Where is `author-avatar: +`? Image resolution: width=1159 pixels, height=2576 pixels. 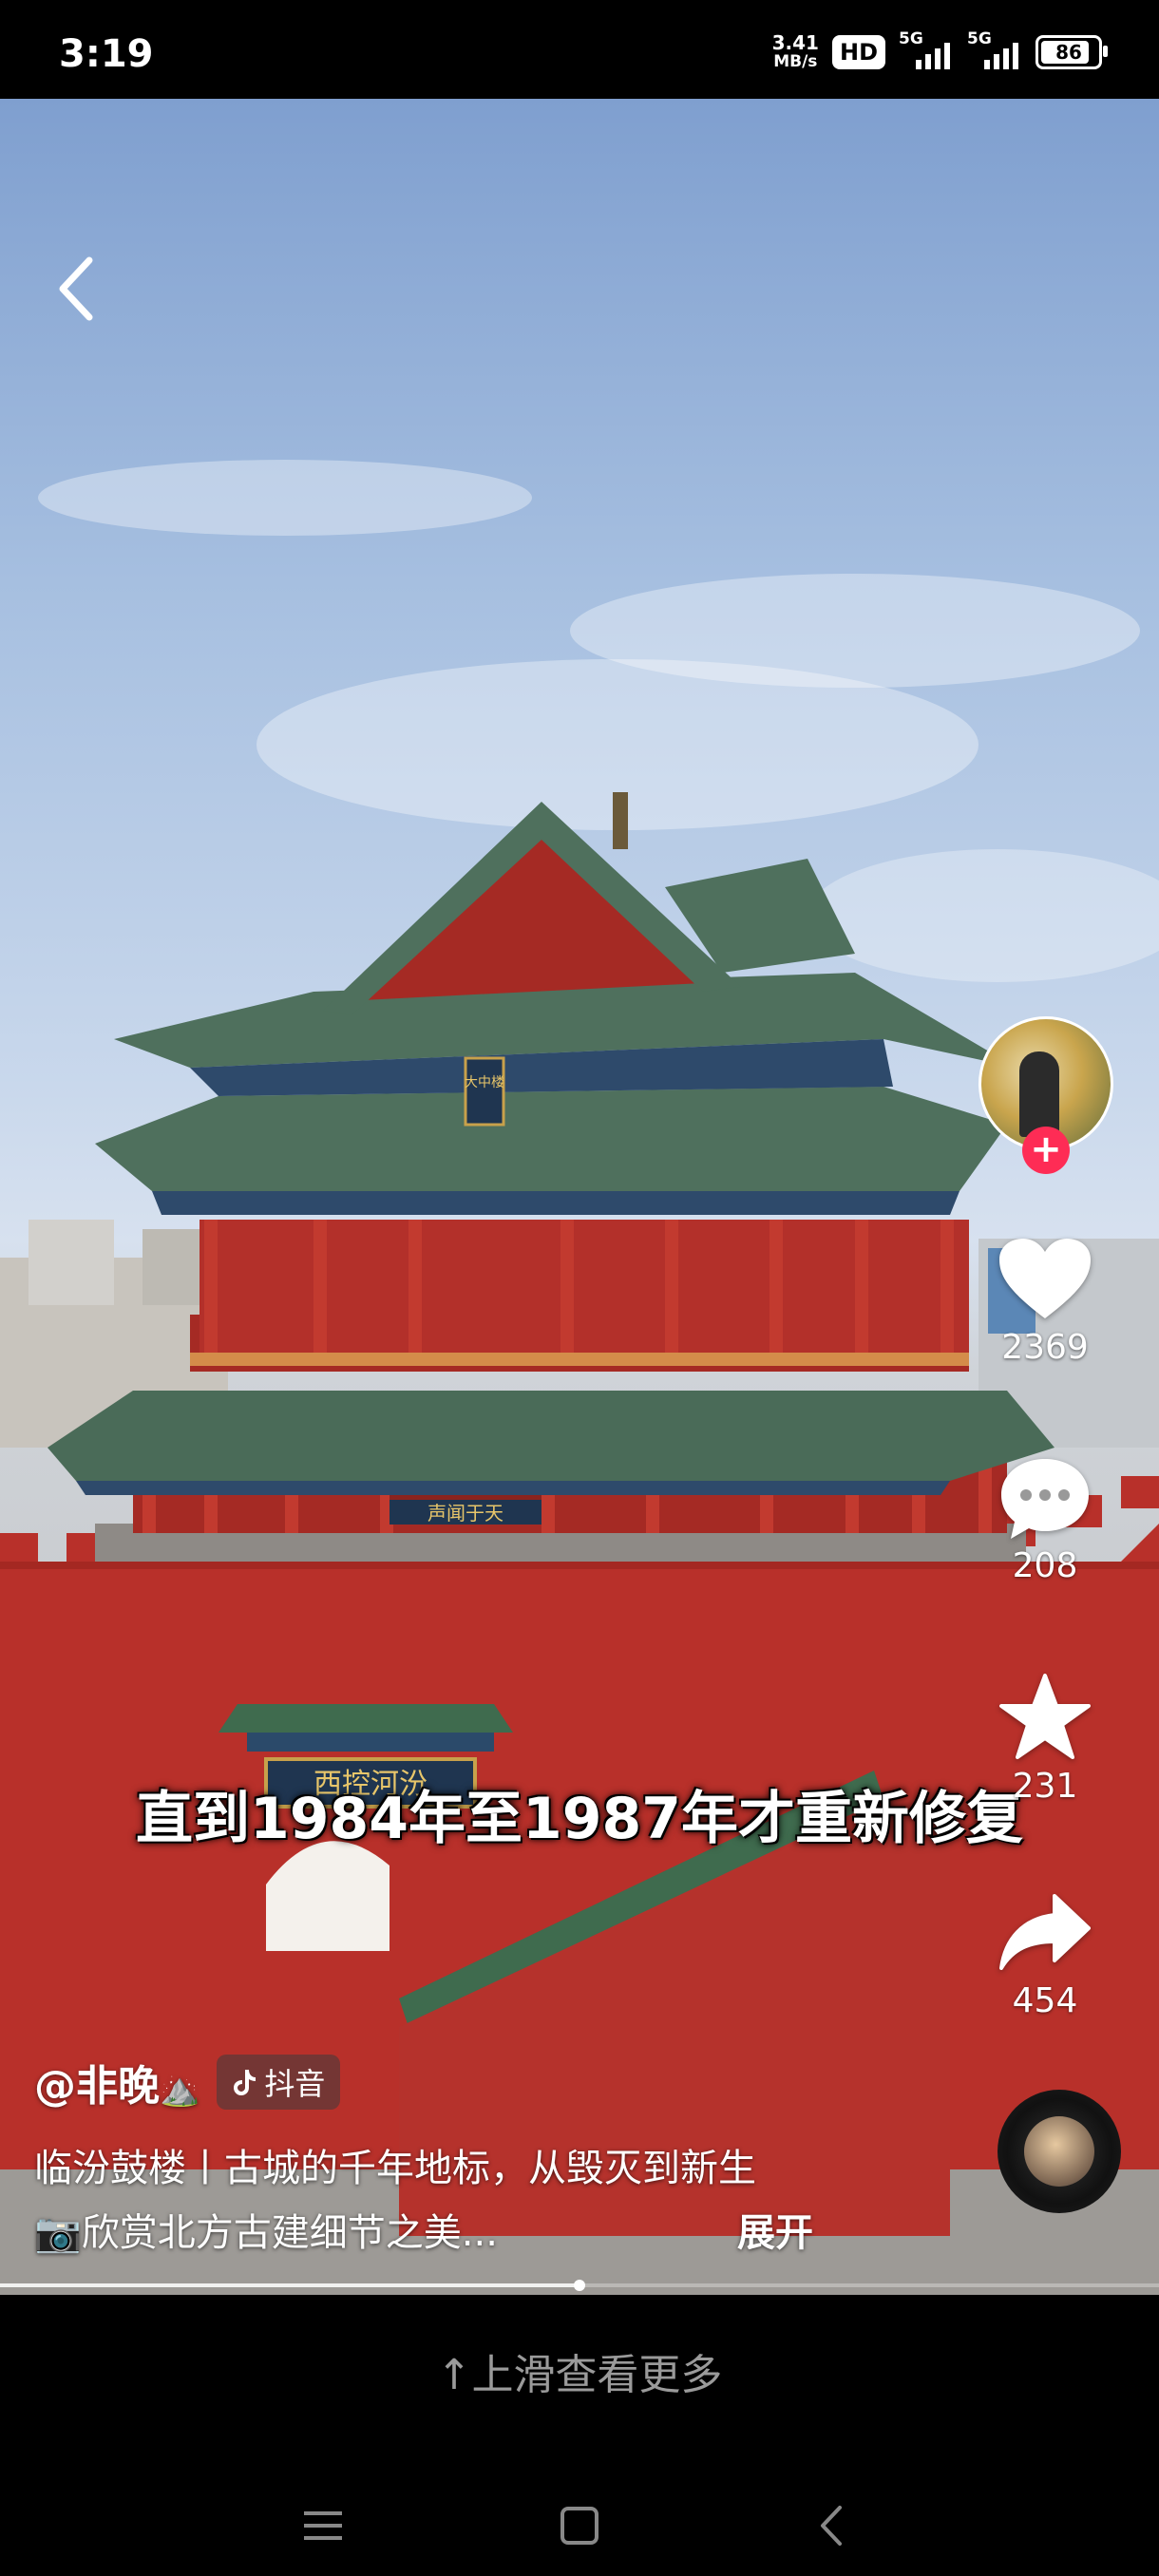 author-avatar: + is located at coordinates (1045, 1095).